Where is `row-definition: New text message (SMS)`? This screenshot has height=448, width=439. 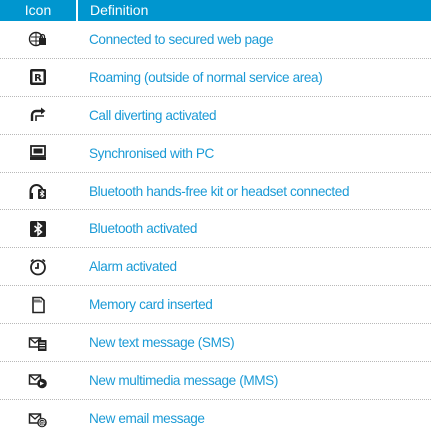
row-definition: New text message (SMS) is located at coordinates (162, 343).